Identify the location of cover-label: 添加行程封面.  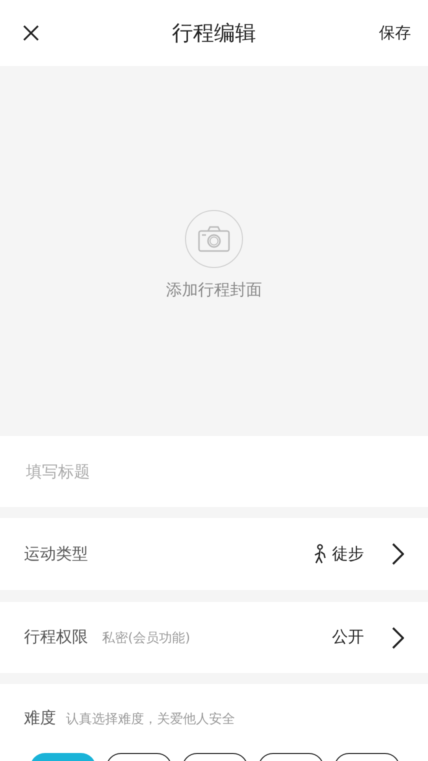
(214, 290).